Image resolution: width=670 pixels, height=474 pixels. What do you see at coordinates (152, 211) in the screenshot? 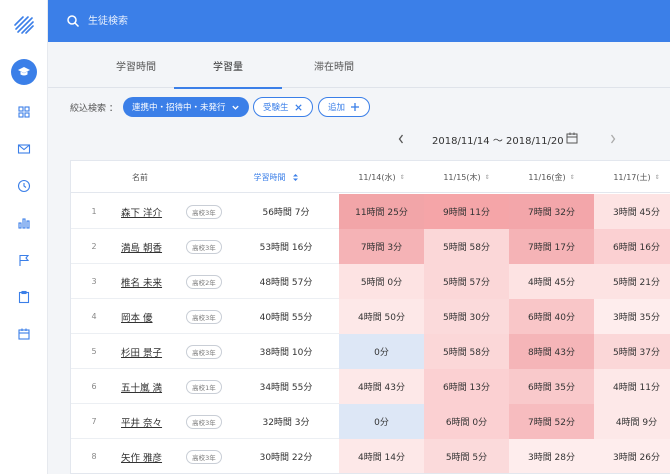
I see `student-name-link: 森下 洋介` at bounding box center [152, 211].